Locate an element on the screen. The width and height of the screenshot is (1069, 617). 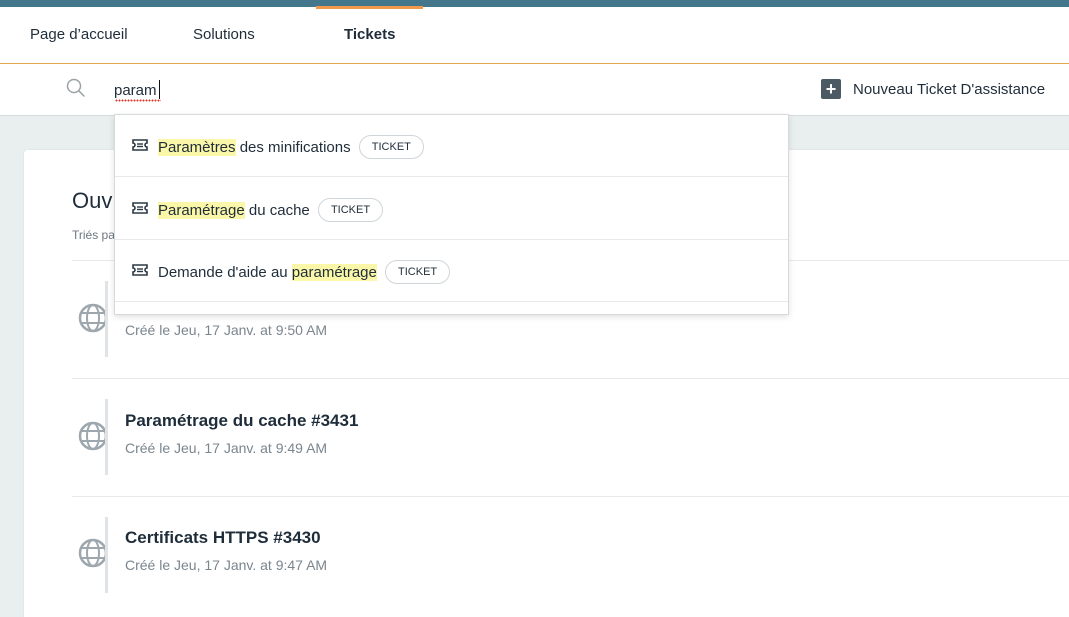
text-caret is located at coordinates (159, 89).